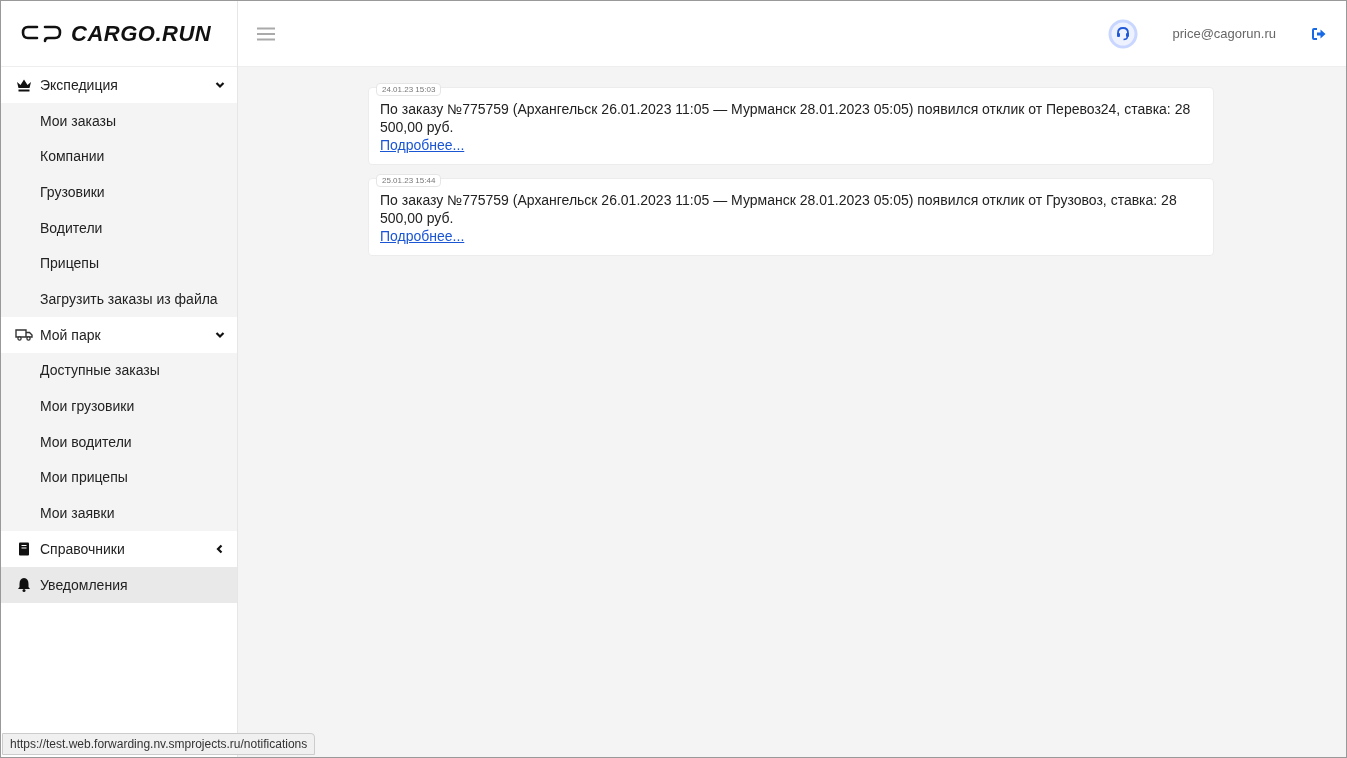 Image resolution: width=1347 pixels, height=758 pixels. Describe the element at coordinates (779, 209) in the screenshot. I see `notification-text: По заказу №775759 (Архангельск 26.01.2023 11:05 — Мурманск 28.01.2023 05:05) появился отклик от Грузовоз, ставка: 28 500,00 руб.` at that location.